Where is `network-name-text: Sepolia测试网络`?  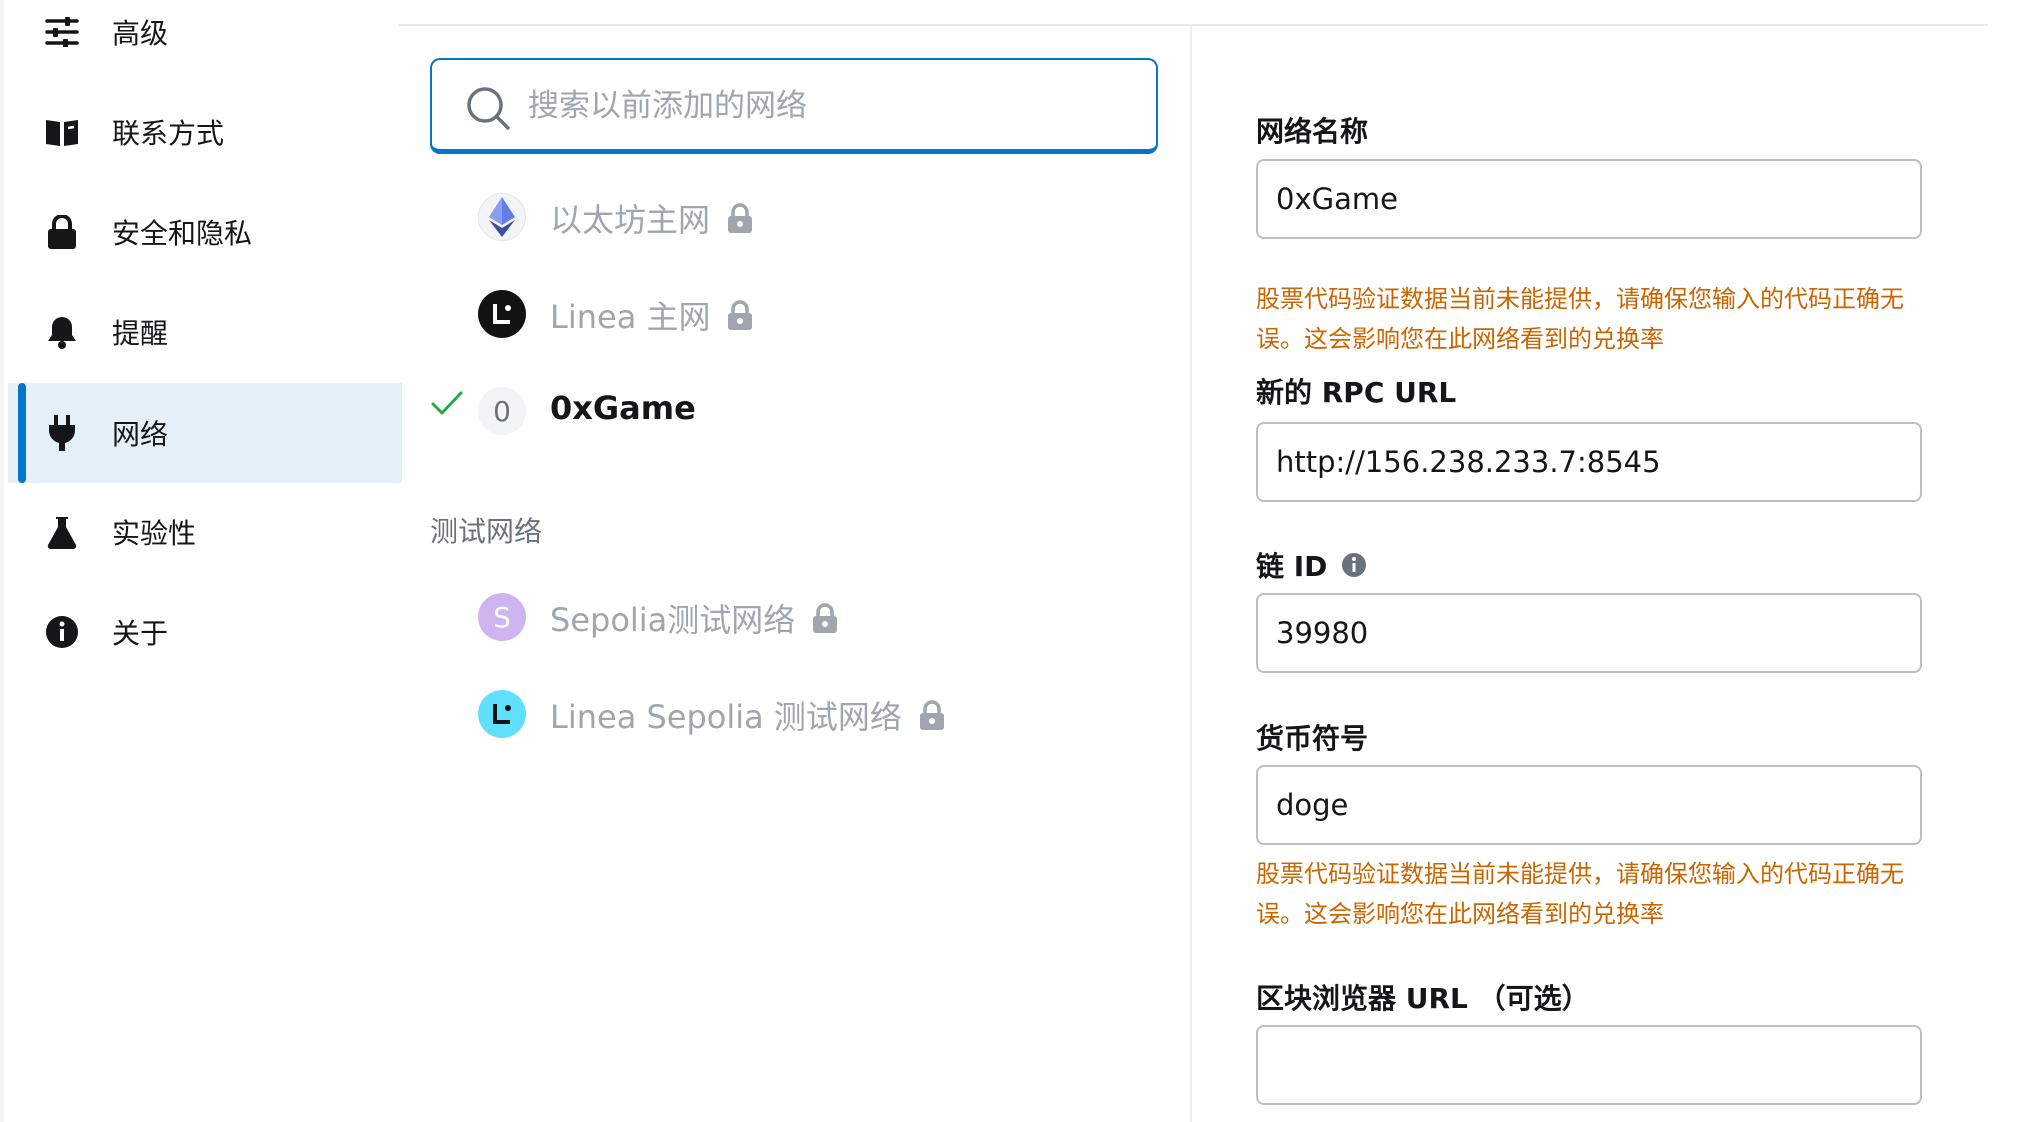 network-name-text: Sepolia测试网络 is located at coordinates (673, 620).